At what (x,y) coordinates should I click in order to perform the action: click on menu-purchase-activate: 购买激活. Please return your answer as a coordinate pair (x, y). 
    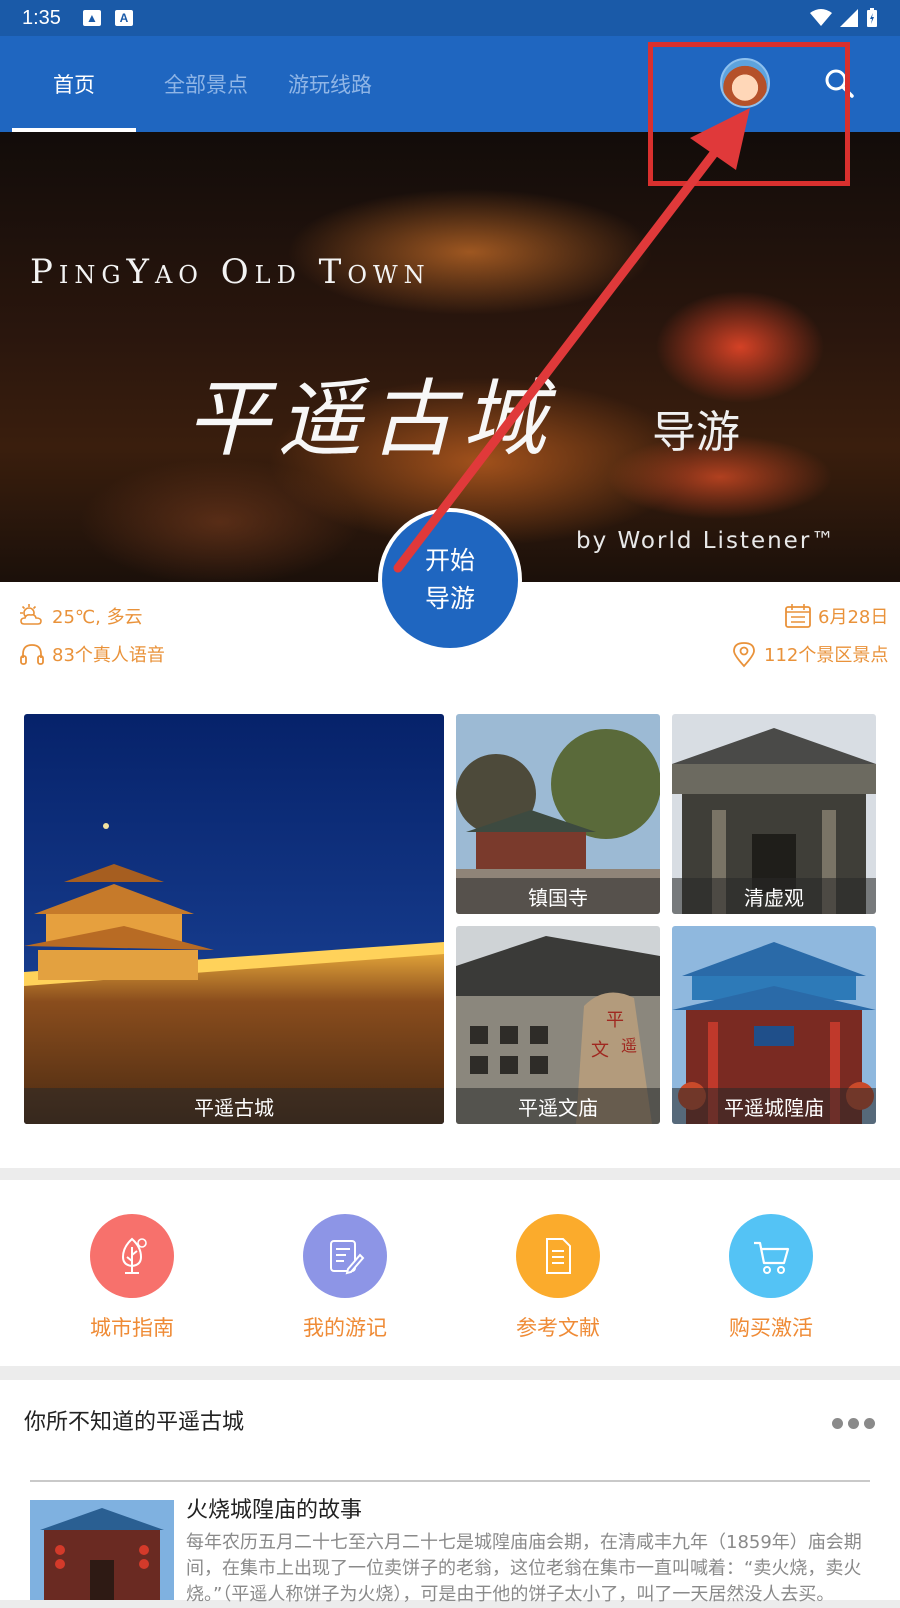
    Looking at the image, I should click on (771, 1278).